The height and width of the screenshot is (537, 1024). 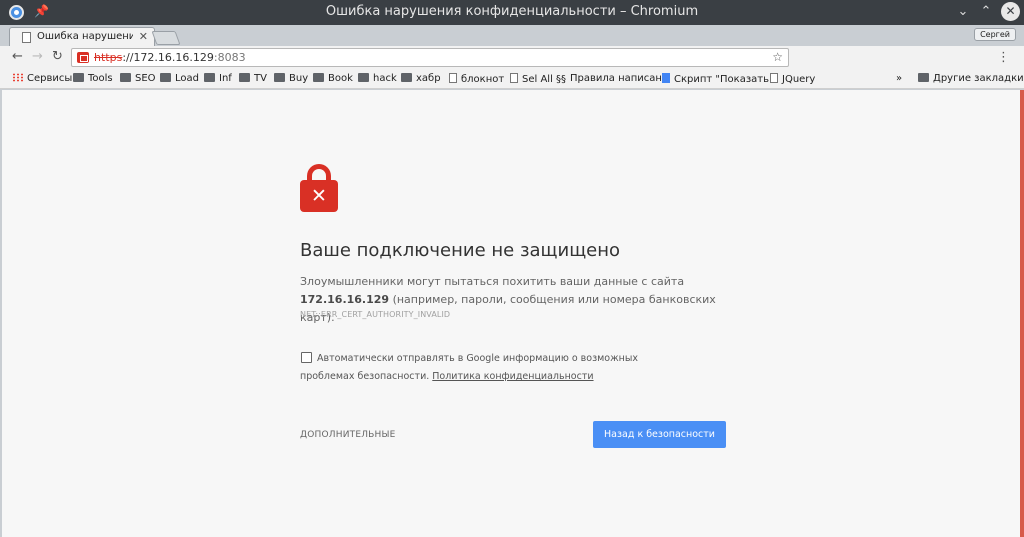 What do you see at coordinates (512, 35) in the screenshot?
I see `tab-strip: Ошибка нарушения ✕ Сергей` at bounding box center [512, 35].